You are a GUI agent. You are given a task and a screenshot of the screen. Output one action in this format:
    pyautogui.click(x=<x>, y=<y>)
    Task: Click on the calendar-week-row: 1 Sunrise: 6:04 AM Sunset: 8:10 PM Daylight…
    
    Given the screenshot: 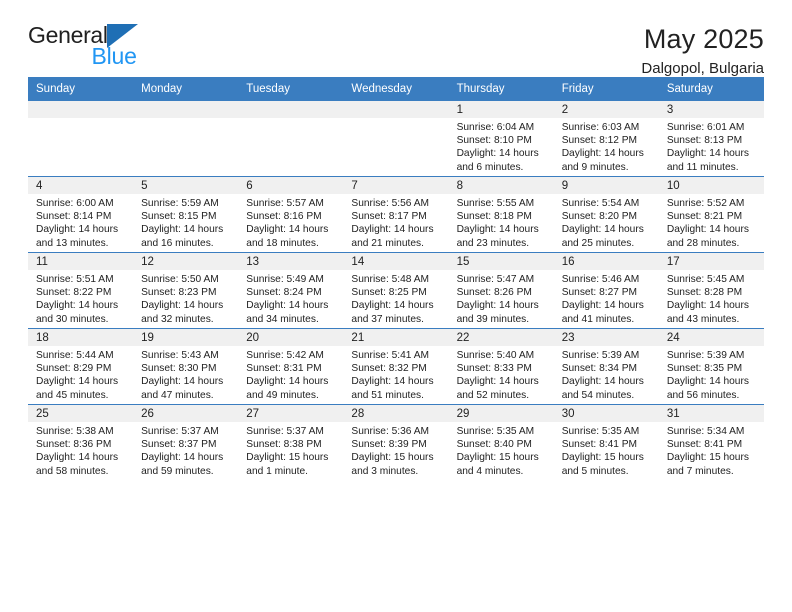 What is the action you would take?
    pyautogui.click(x=396, y=139)
    